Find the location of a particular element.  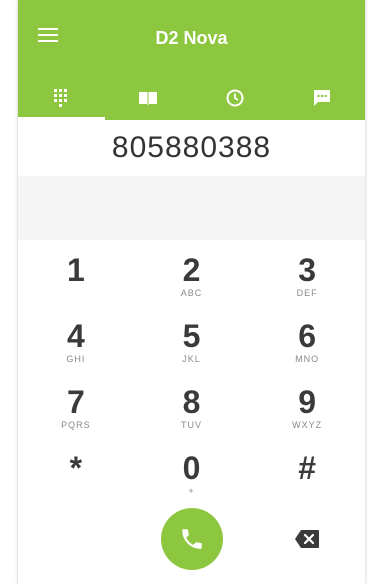

key-digit: 7 is located at coordinates (75, 402).